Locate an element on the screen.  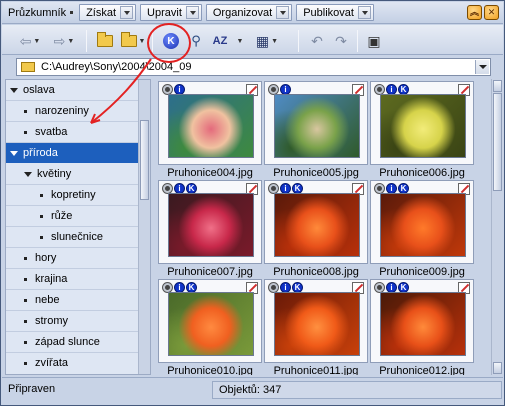
thumbnail-card: i K Pruhonice010.jpg is located at coordinates (210, 327).